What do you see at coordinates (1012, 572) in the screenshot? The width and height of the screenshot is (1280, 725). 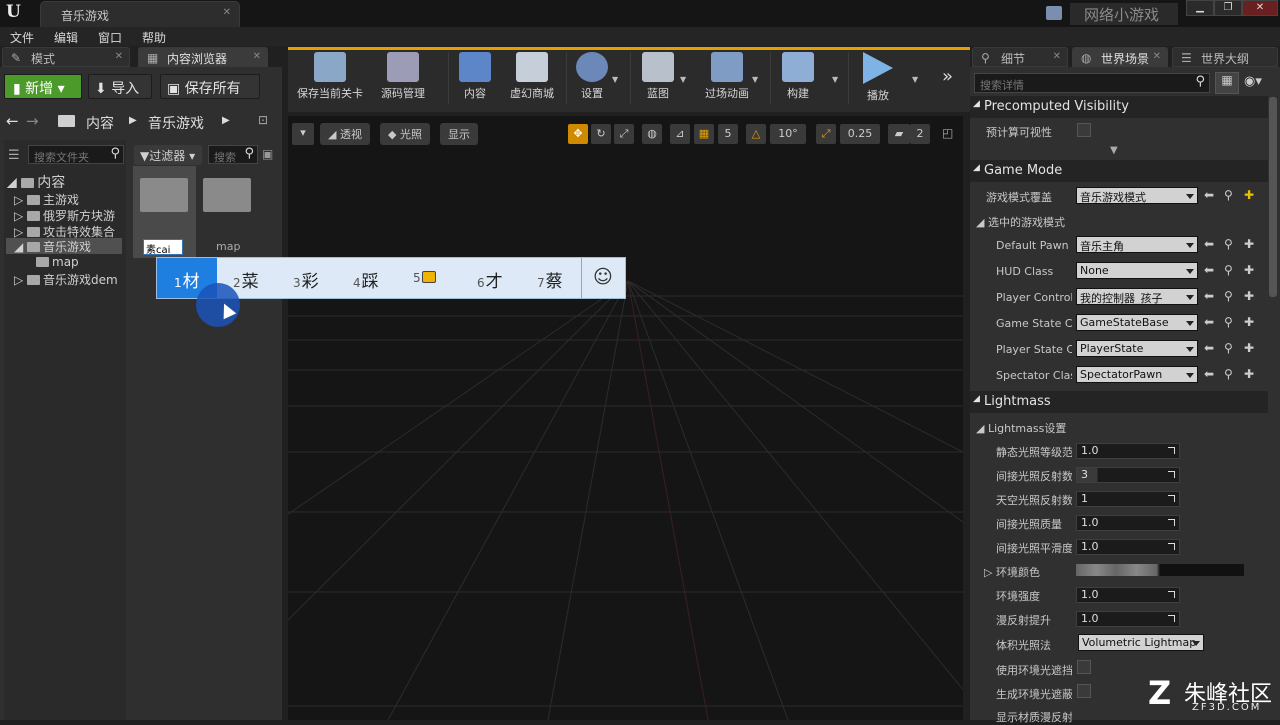 I see `env-color-group: ▷ 环境颜色` at bounding box center [1012, 572].